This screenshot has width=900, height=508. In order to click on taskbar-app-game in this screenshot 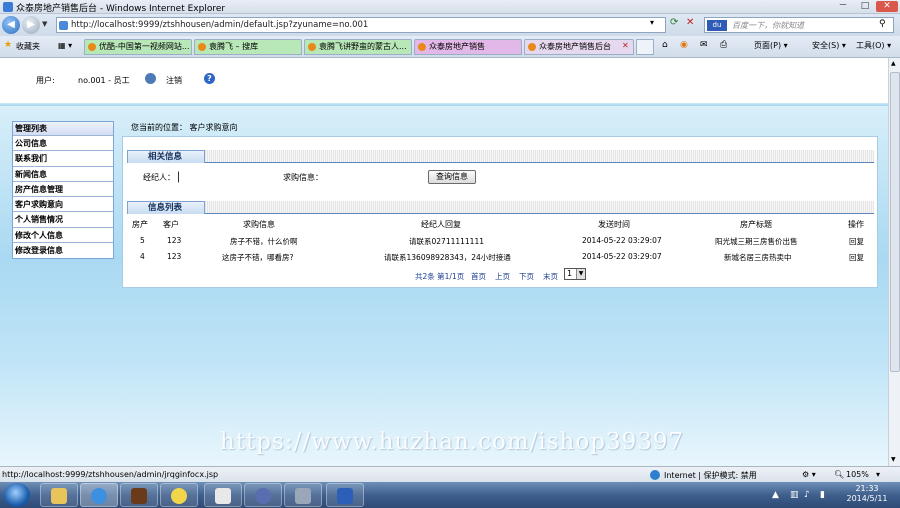, I will do `click(139, 495)`.